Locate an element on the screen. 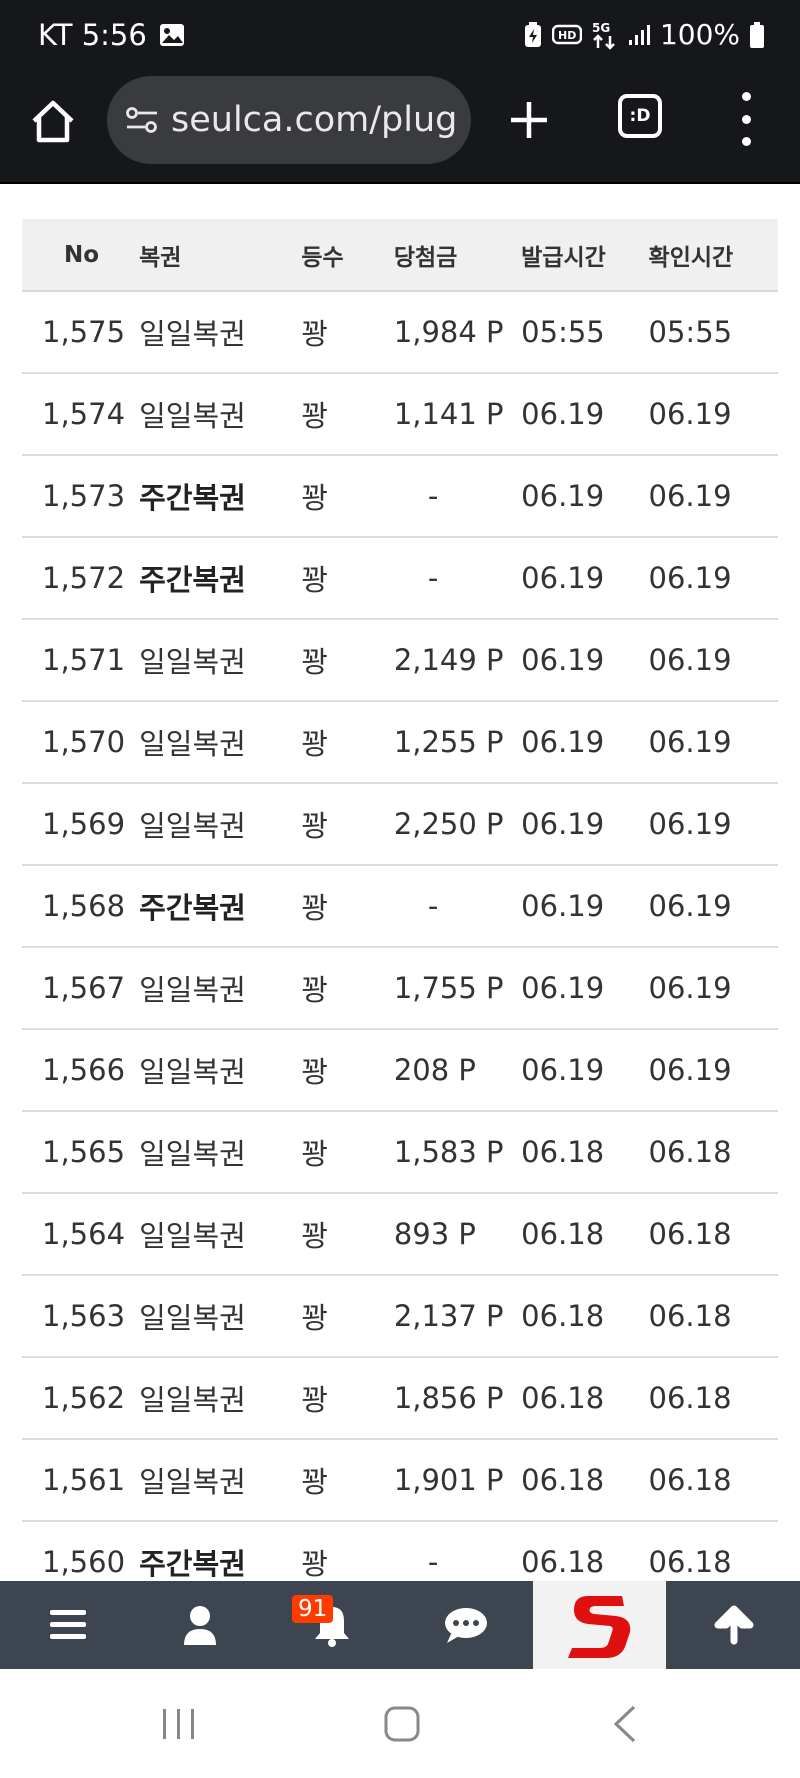 The width and height of the screenshot is (800, 1778). table-row: 1,569 일일복권 꽝 2,250 P 06.19 06.19 is located at coordinates (400, 824).